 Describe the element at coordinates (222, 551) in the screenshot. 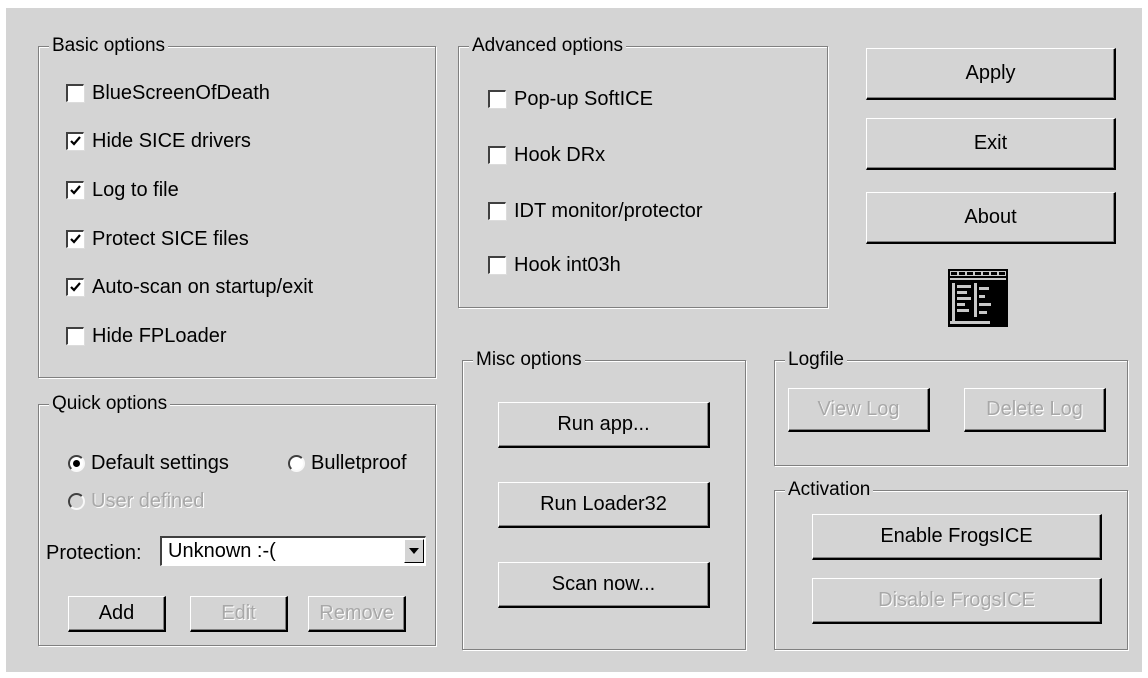

I see `protection-value: Unknown :-(` at that location.